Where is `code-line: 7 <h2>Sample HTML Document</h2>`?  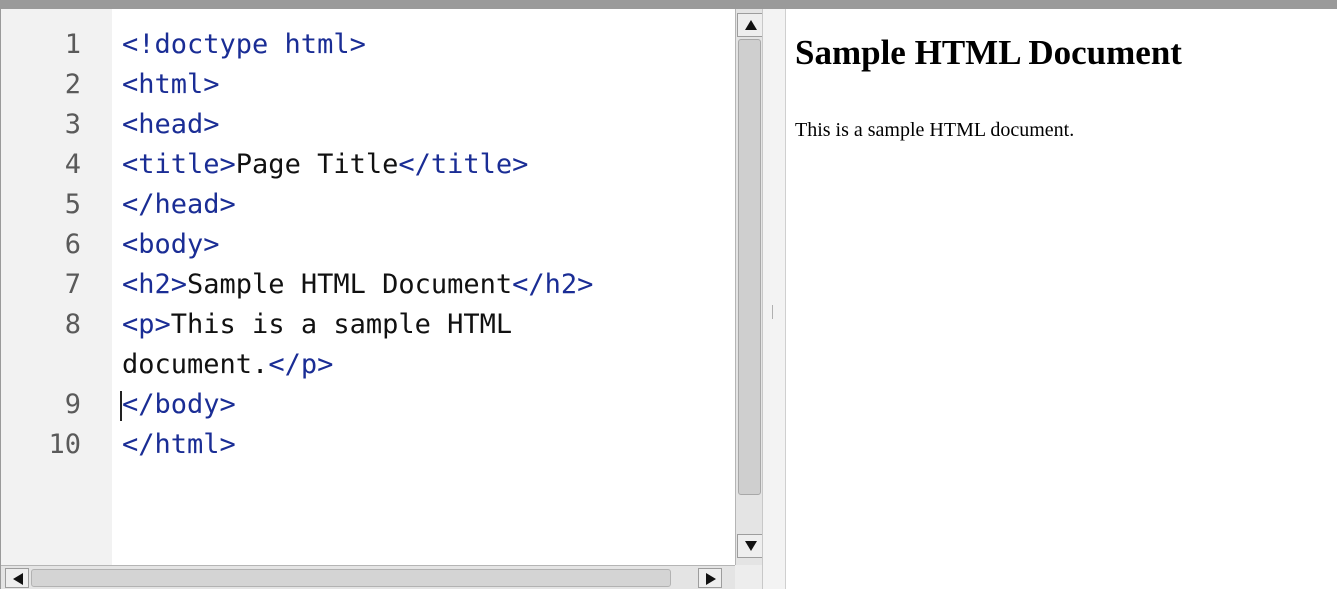 code-line: 7 <h2>Sample HTML Document</h2> is located at coordinates (368, 285).